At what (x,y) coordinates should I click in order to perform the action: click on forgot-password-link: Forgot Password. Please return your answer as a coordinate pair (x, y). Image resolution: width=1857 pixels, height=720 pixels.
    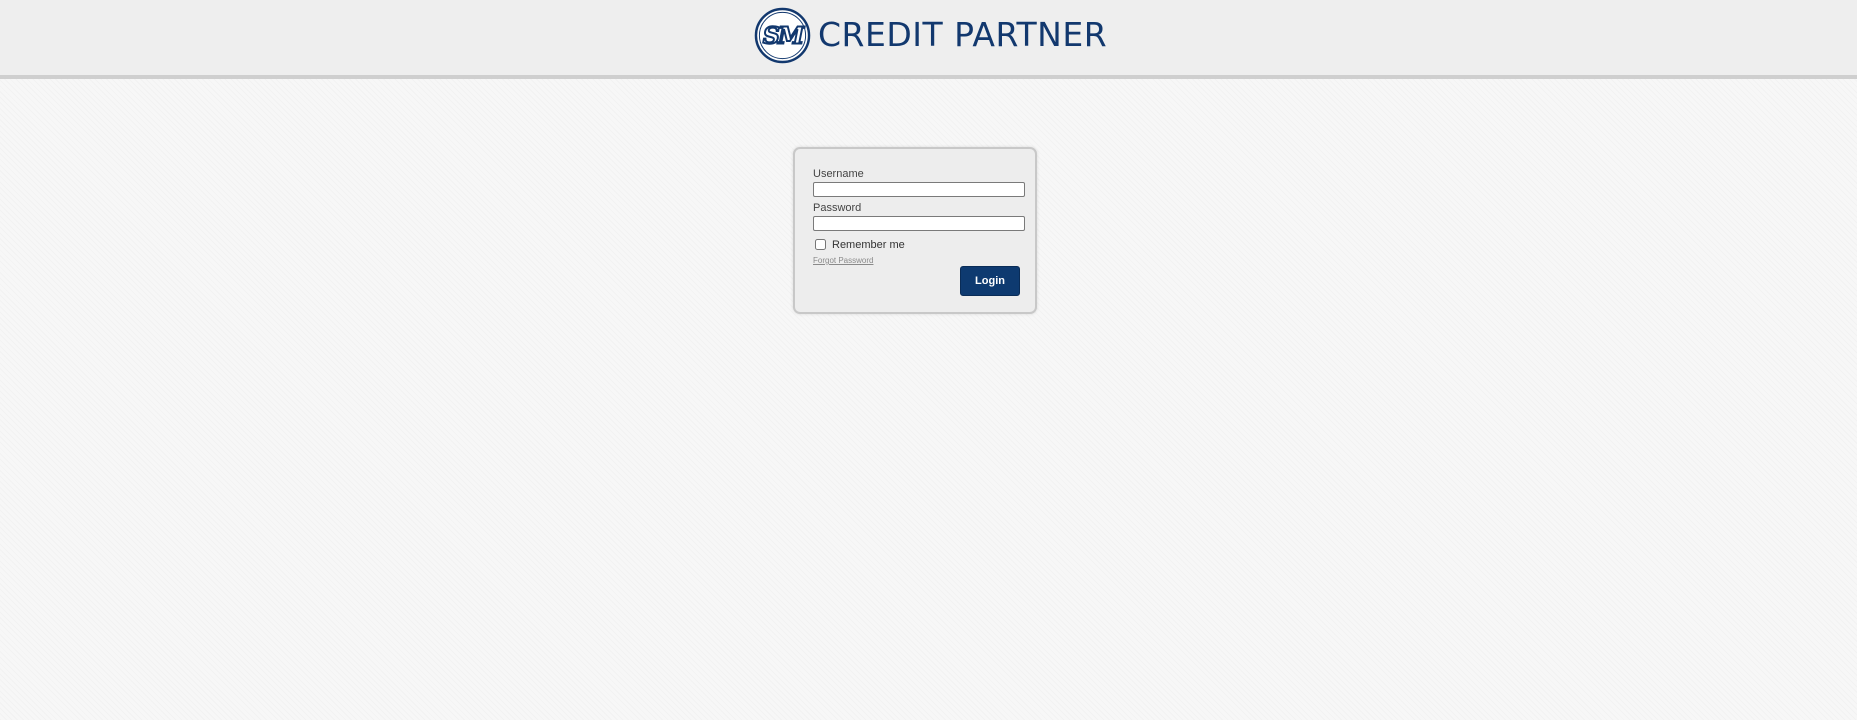
    Looking at the image, I should click on (843, 261).